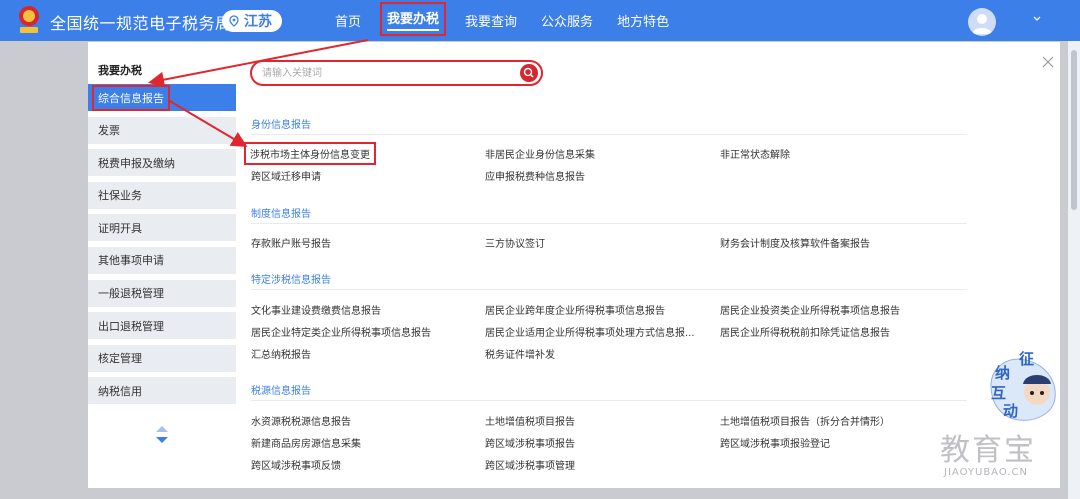 The height and width of the screenshot is (499, 1080). I want to click on section-title-tax-source: 税源信息报告, so click(281, 391).